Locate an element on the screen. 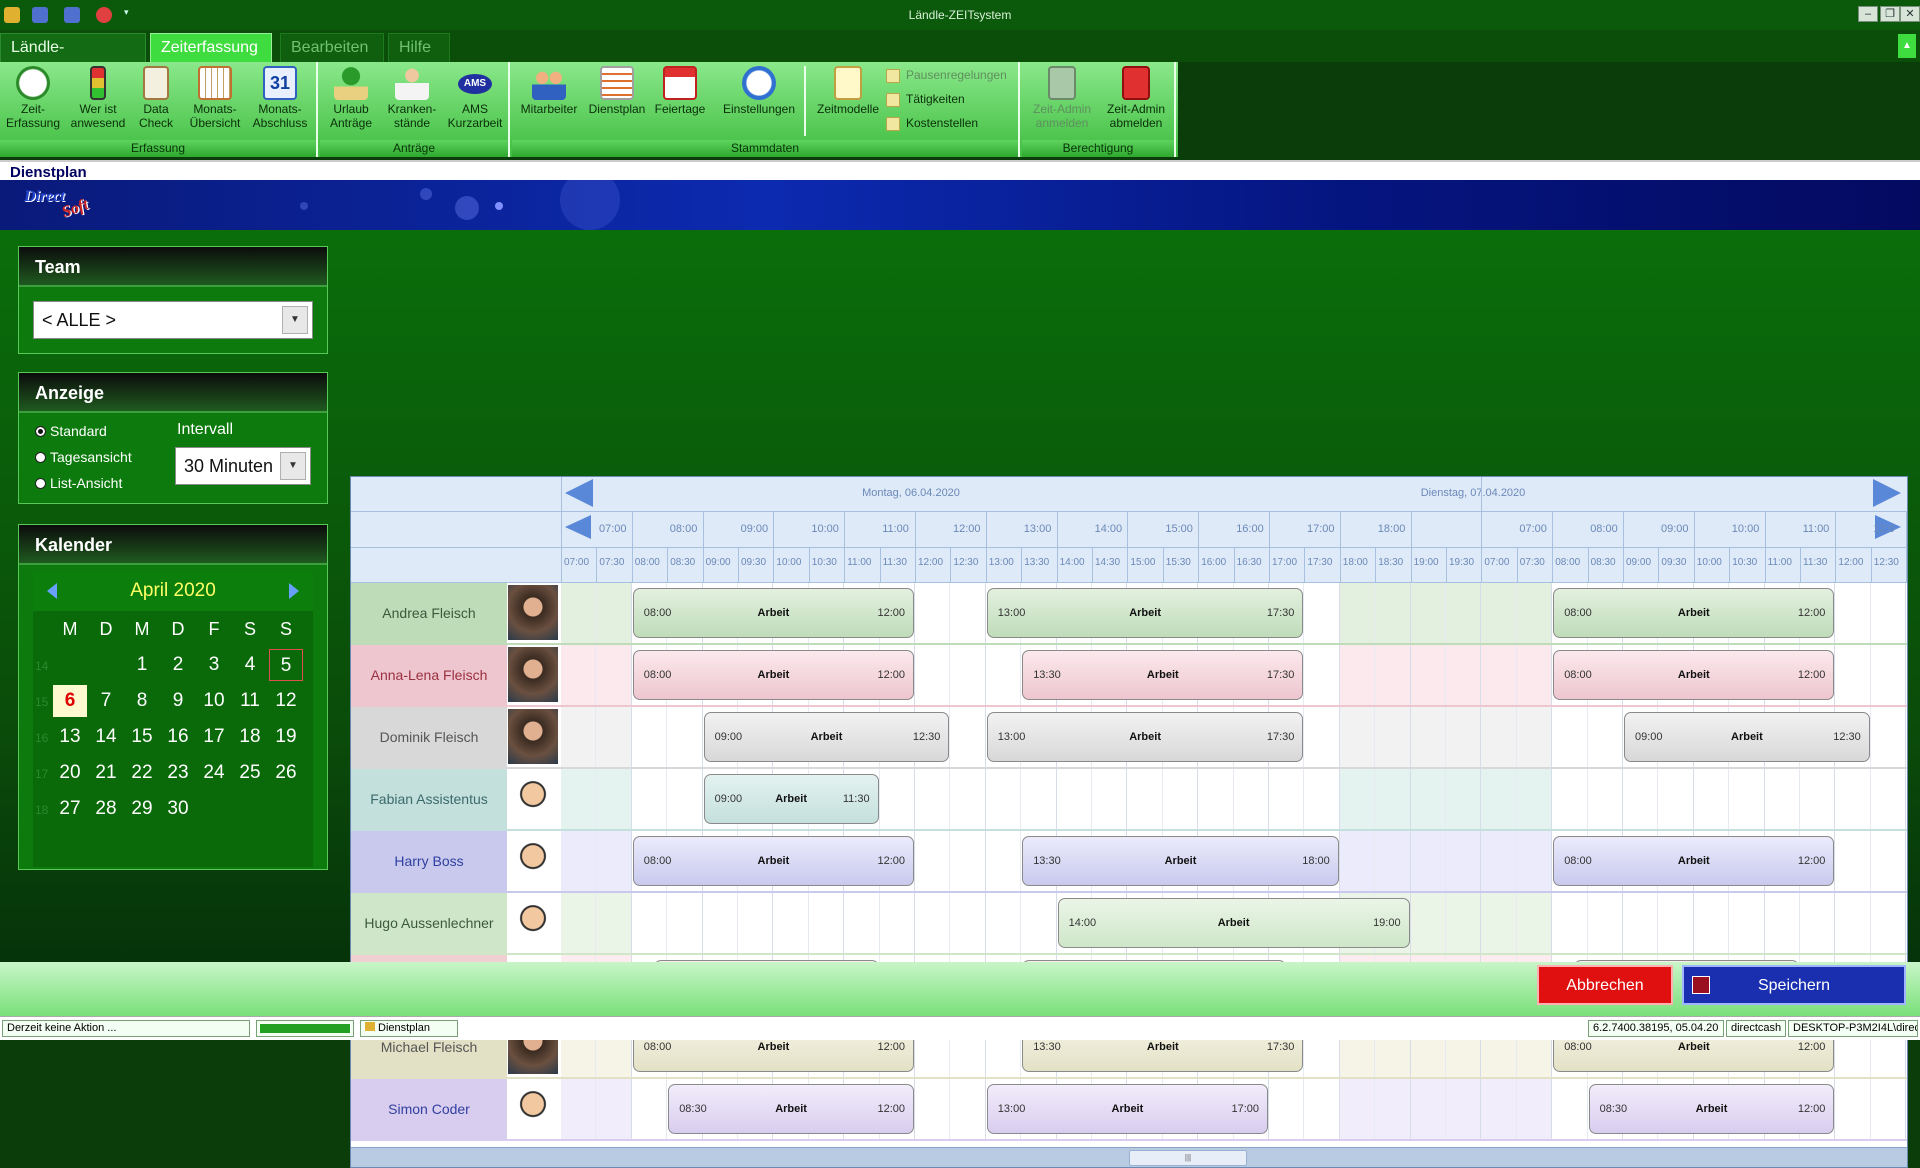 The height and width of the screenshot is (1168, 1920). appointment: Arbeit 09:00 11:30 is located at coordinates (791, 799).